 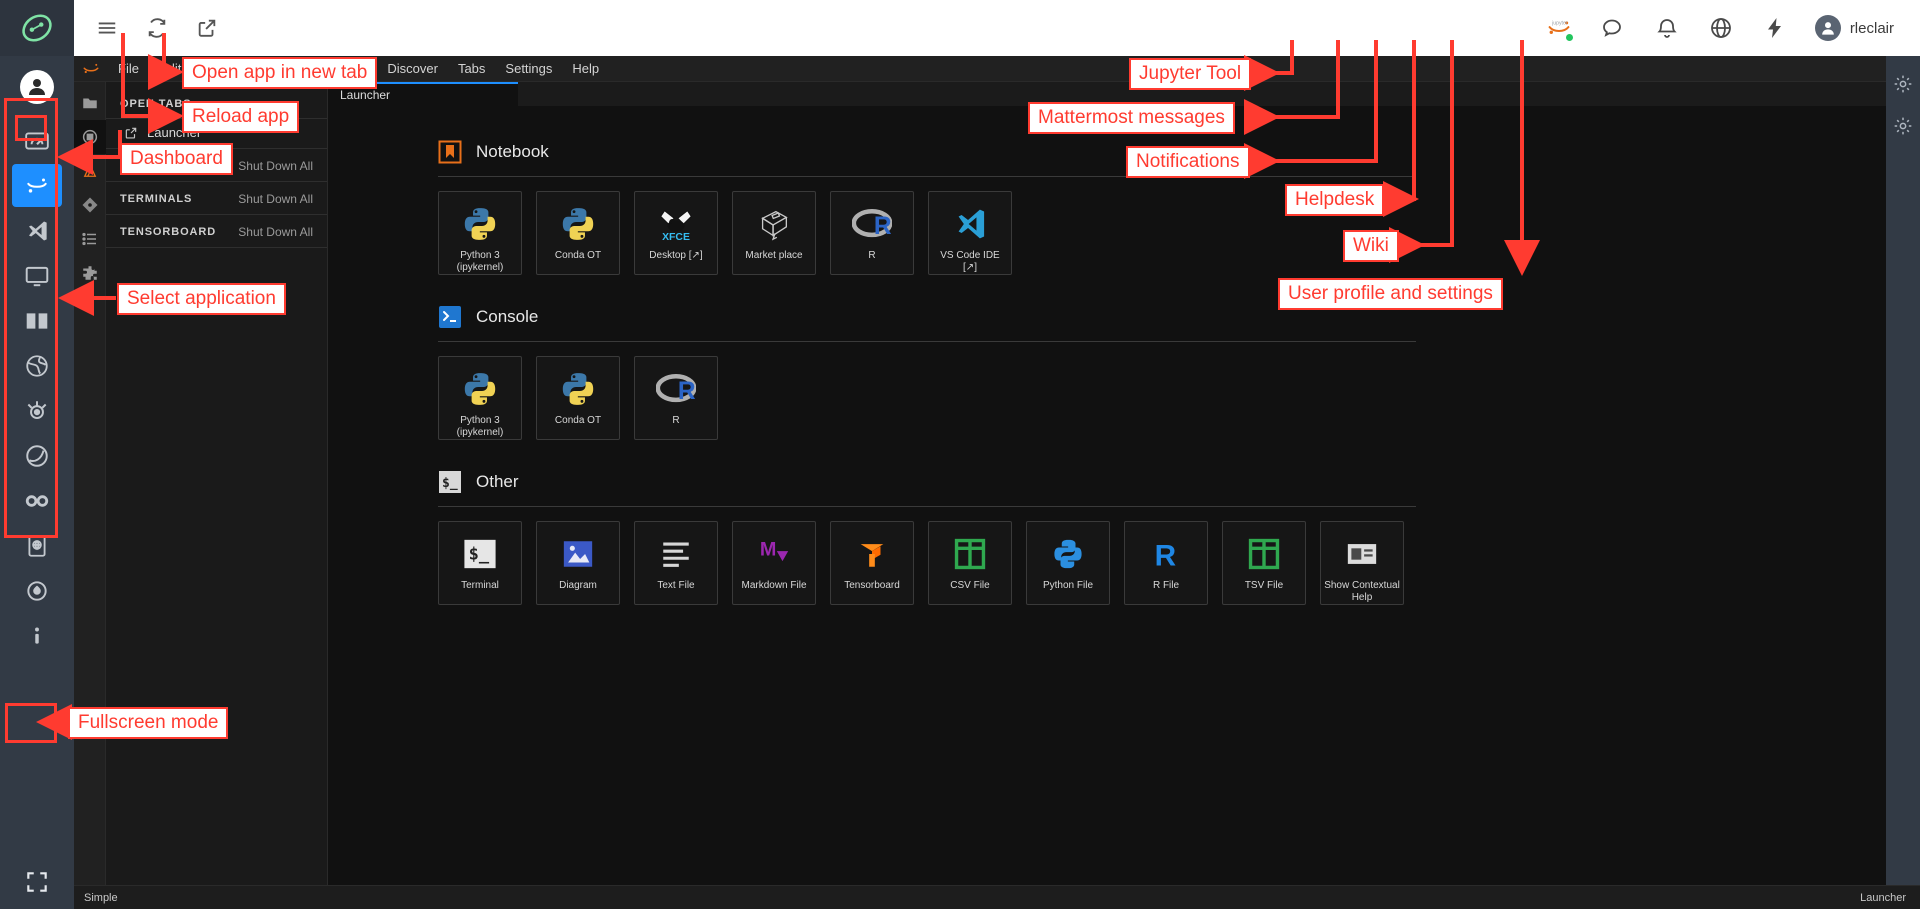 I want to click on card-csv-file: CSV File, so click(x=970, y=563).